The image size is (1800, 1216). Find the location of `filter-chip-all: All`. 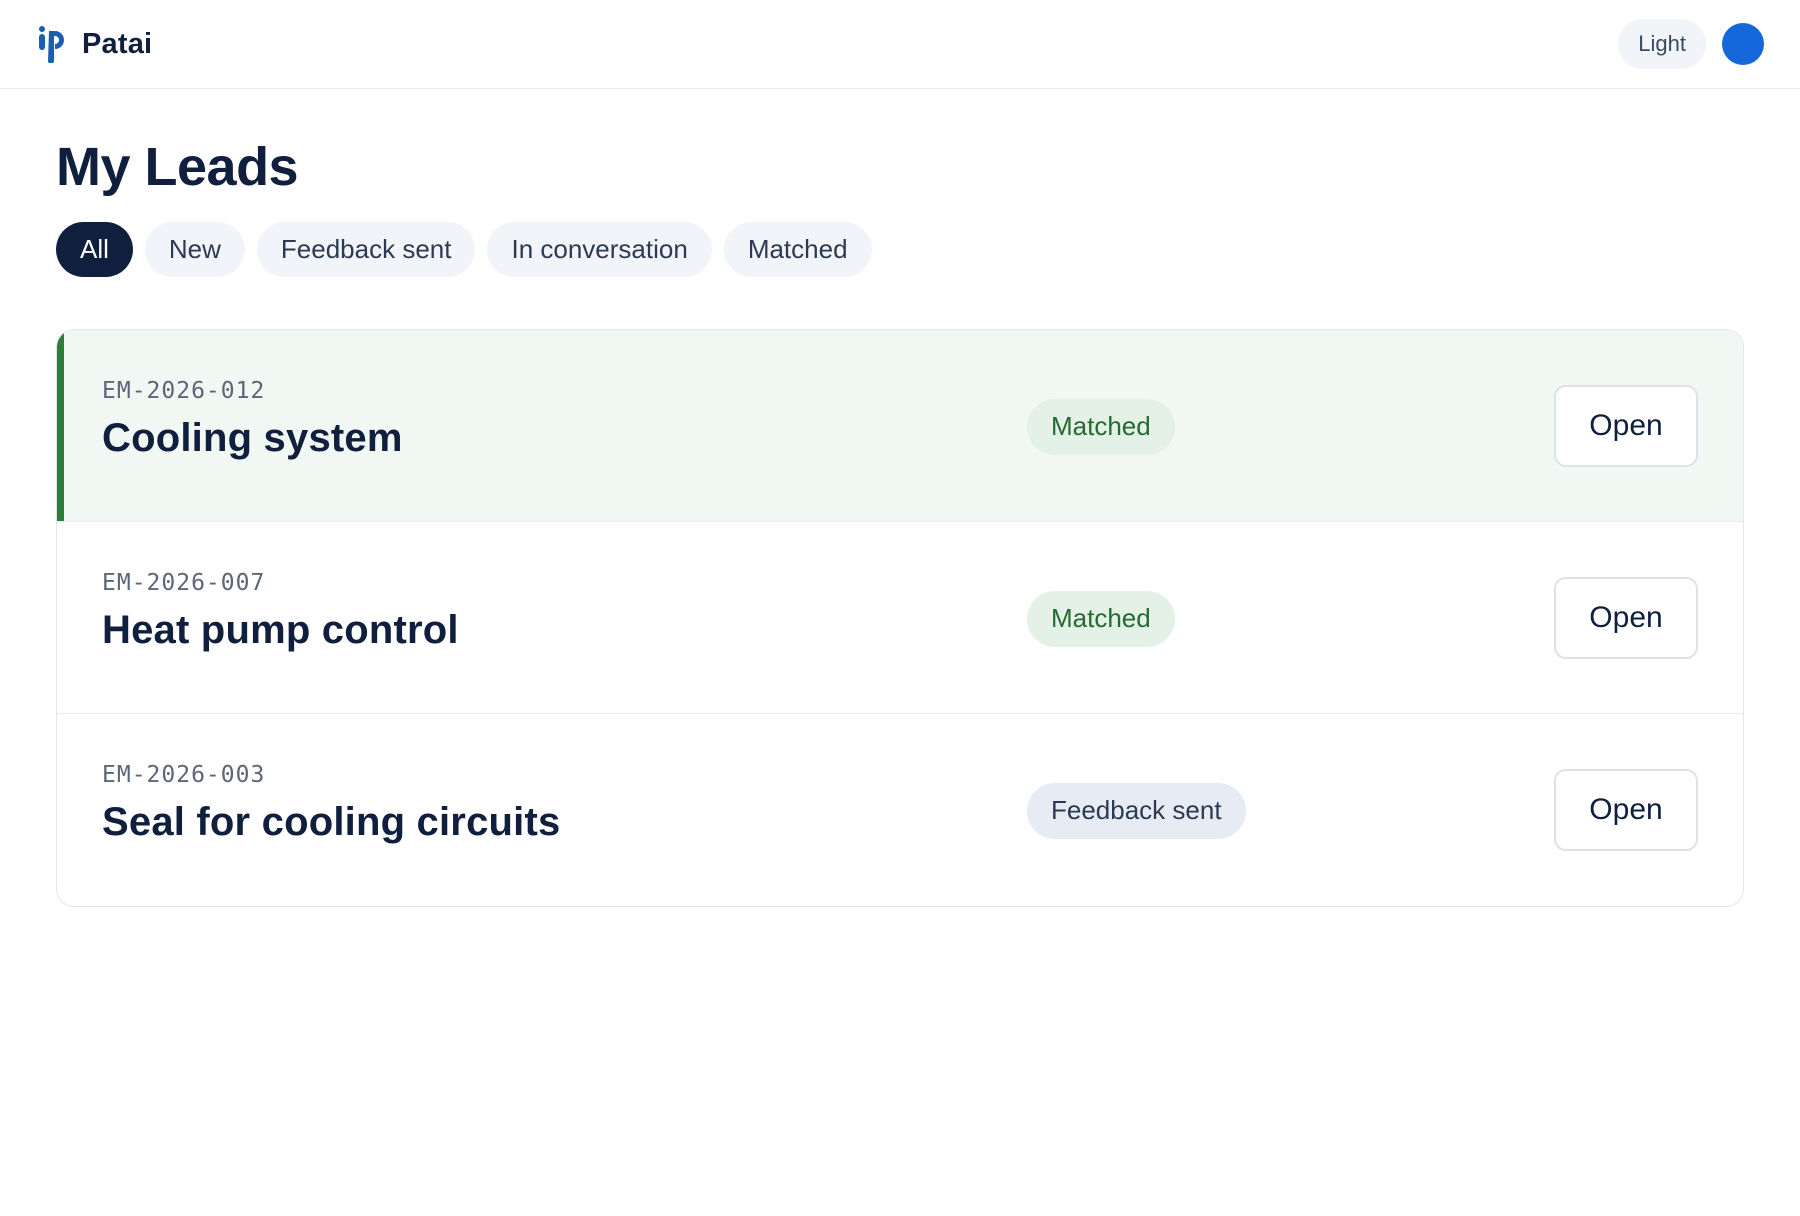

filter-chip-all: All is located at coordinates (94, 249).